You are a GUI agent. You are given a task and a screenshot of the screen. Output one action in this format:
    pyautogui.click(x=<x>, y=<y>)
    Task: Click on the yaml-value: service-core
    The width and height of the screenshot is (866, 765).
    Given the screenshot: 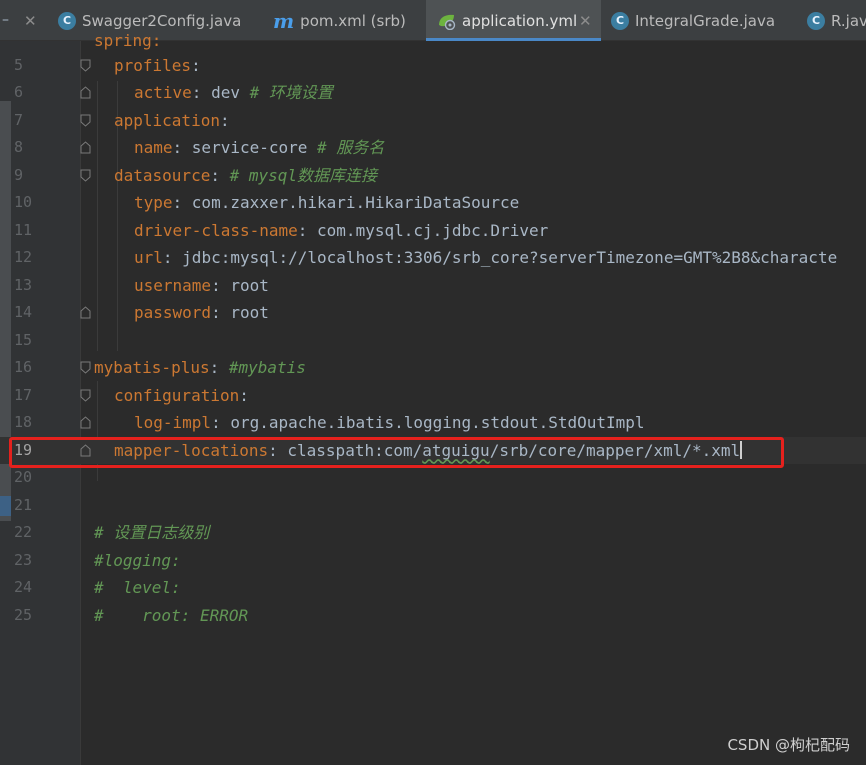 What is the action you would take?
    pyautogui.click(x=249, y=147)
    